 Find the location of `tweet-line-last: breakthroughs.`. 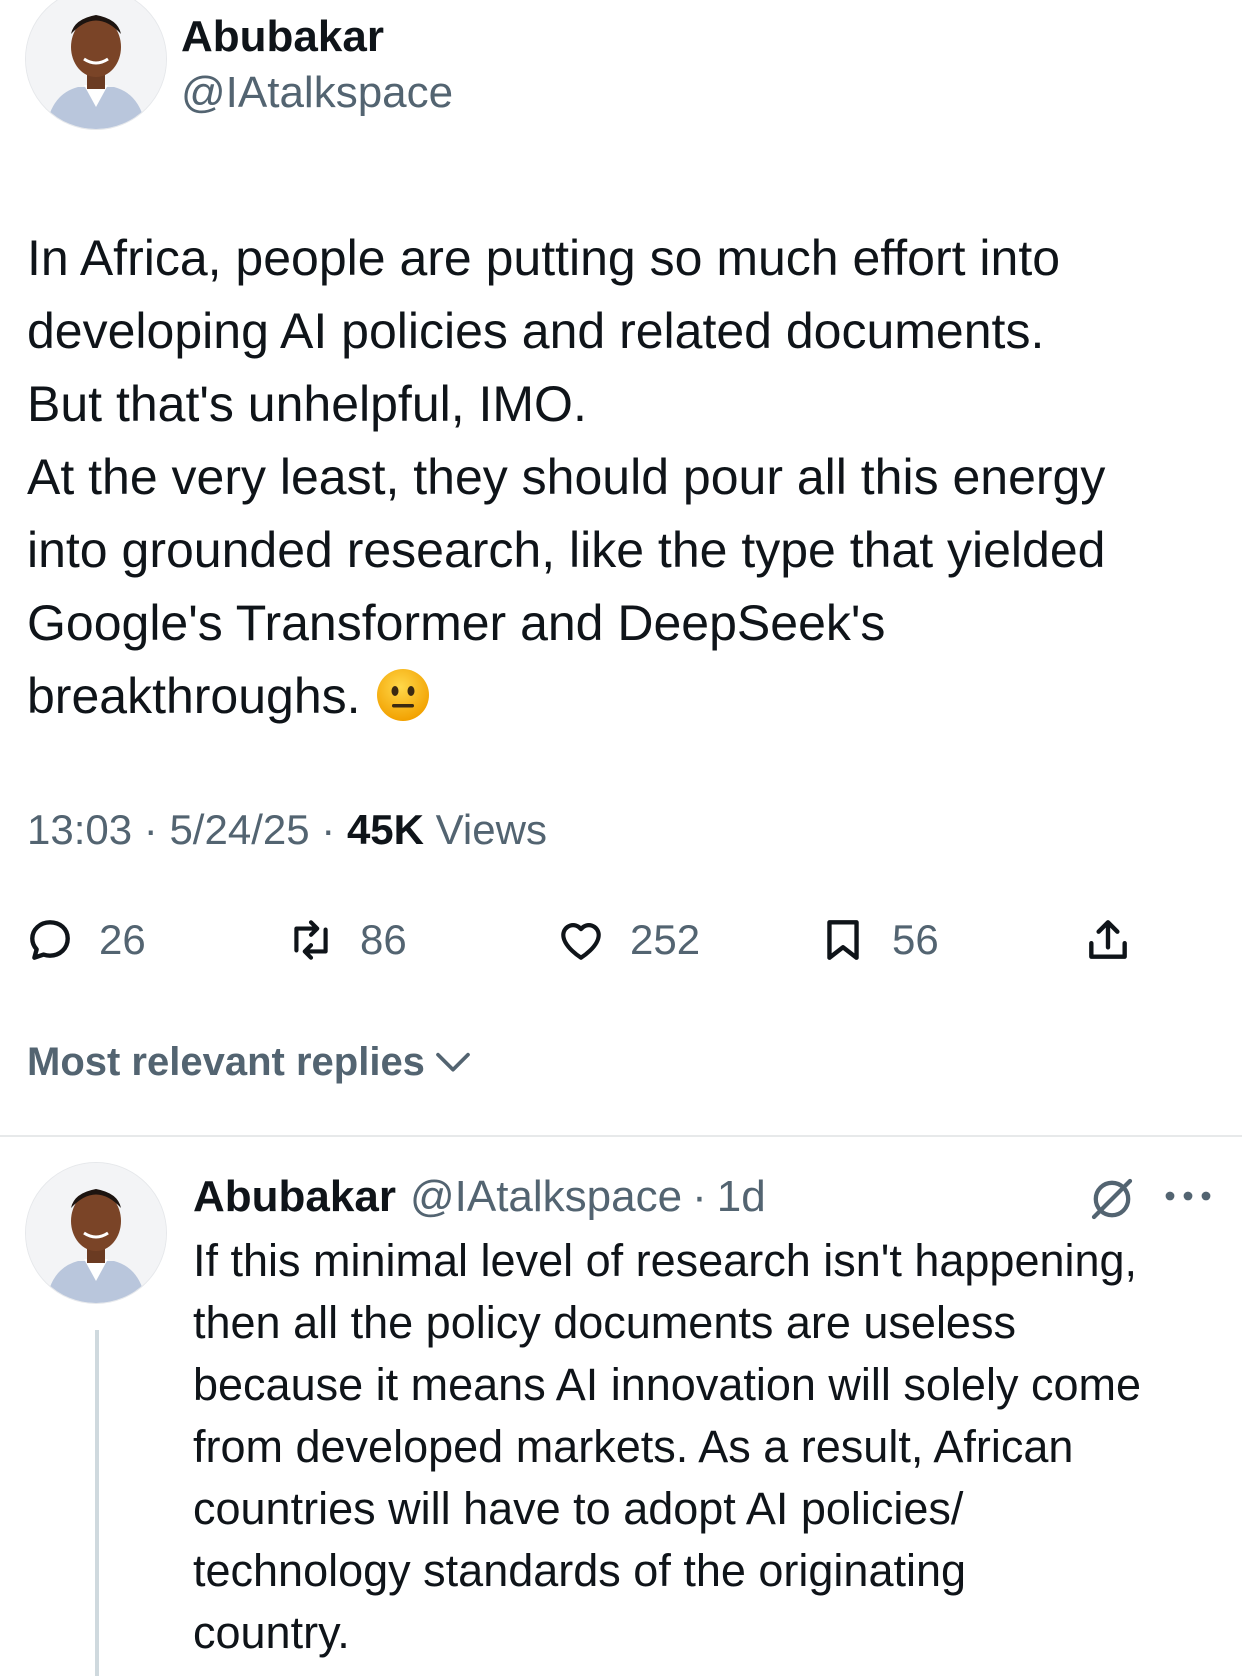

tweet-line-last: breakthroughs. is located at coordinates (624, 696).